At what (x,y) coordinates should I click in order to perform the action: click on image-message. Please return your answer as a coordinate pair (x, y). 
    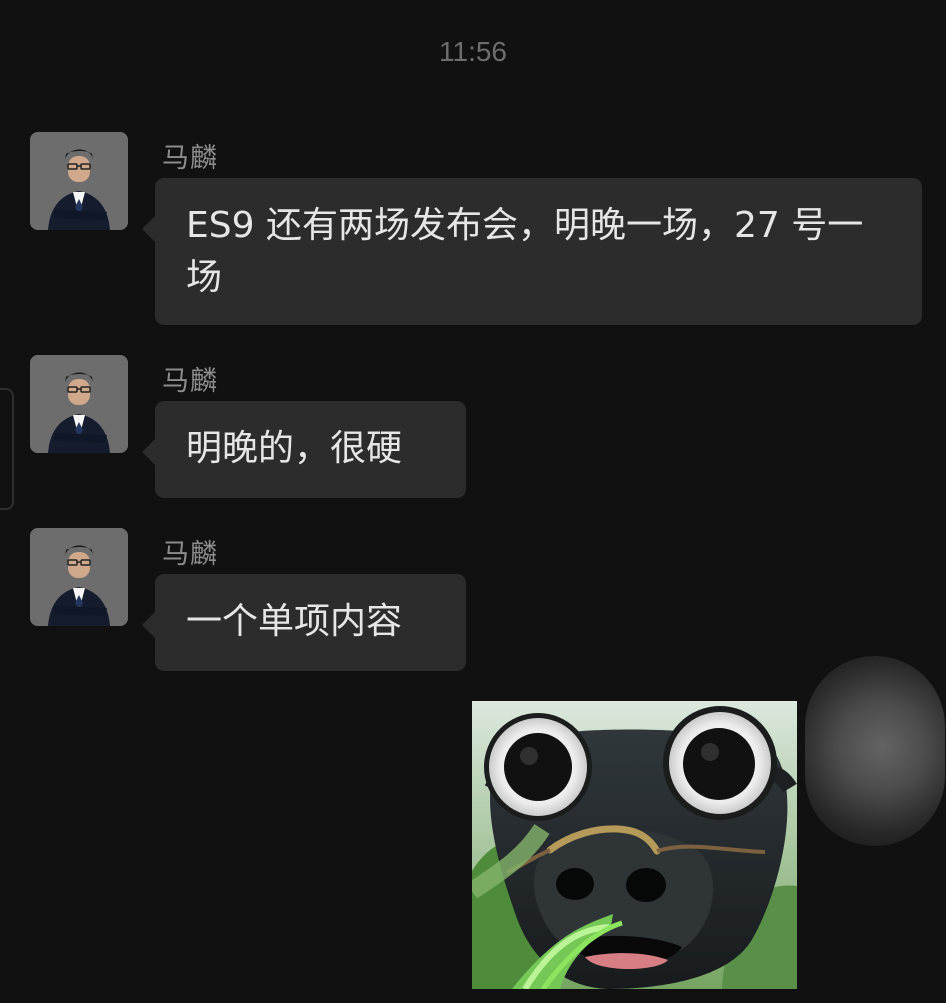
    Looking at the image, I should click on (634, 845).